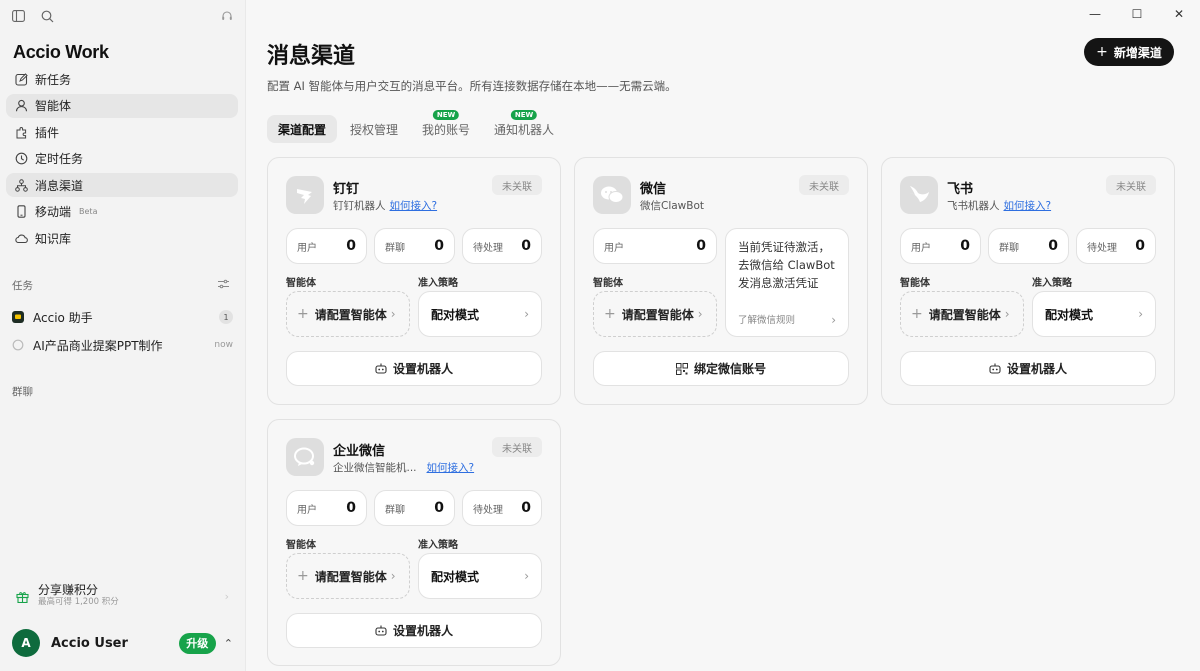 This screenshot has height=671, width=1200. Describe the element at coordinates (729, 369) in the screenshot. I see `bind-wechat-label: 绑定微信账号` at that location.